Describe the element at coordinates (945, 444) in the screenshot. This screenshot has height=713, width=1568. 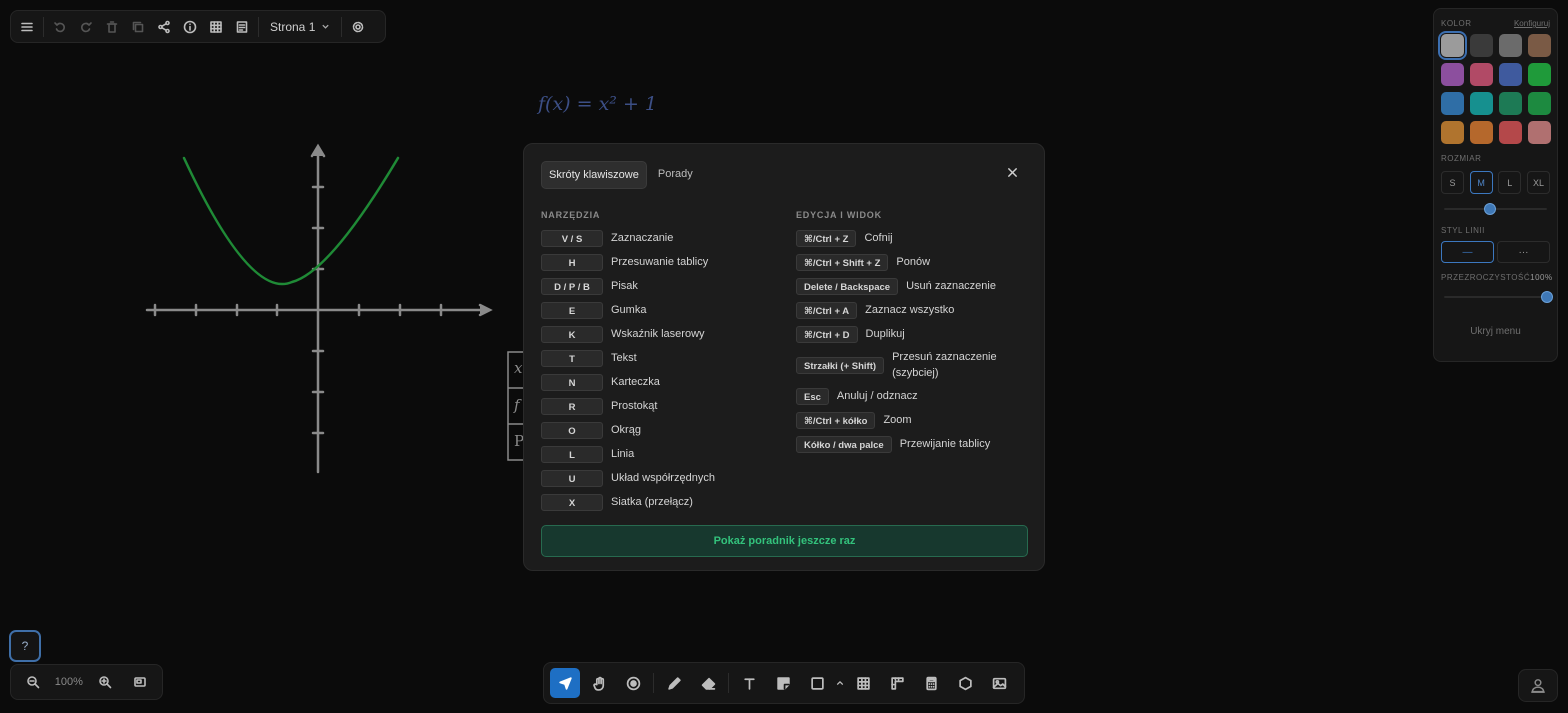
I see `shortcut-label: Przewijanie tablicy` at that location.